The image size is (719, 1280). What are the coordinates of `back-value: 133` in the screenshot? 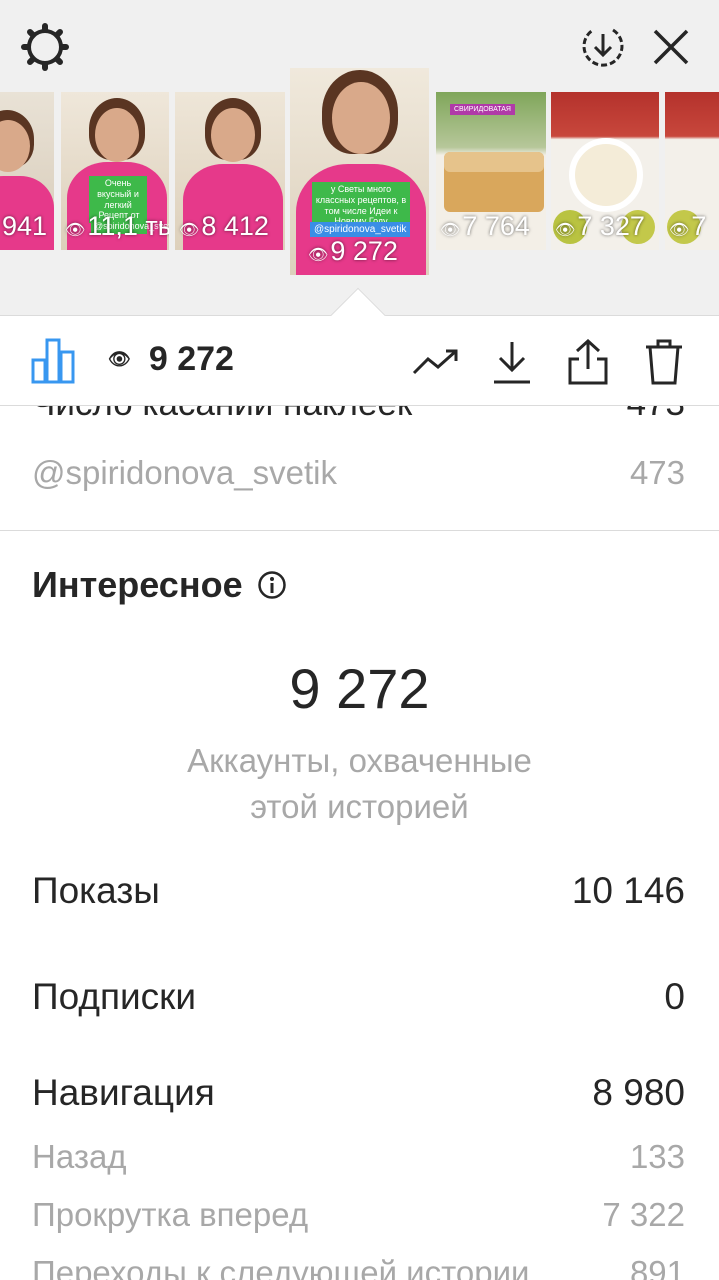 It's located at (657, 1156).